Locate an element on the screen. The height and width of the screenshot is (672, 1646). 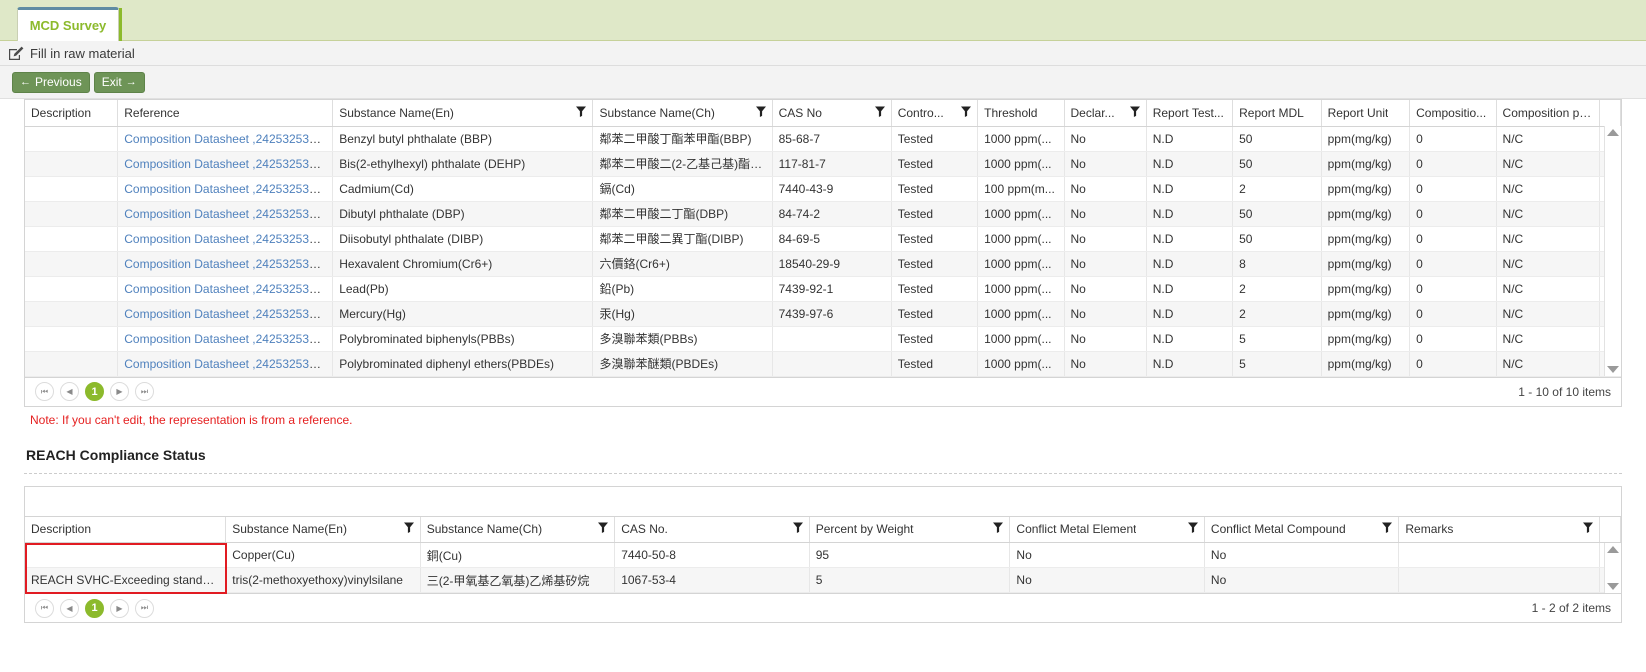
cell-description is located at coordinates (72, 289).